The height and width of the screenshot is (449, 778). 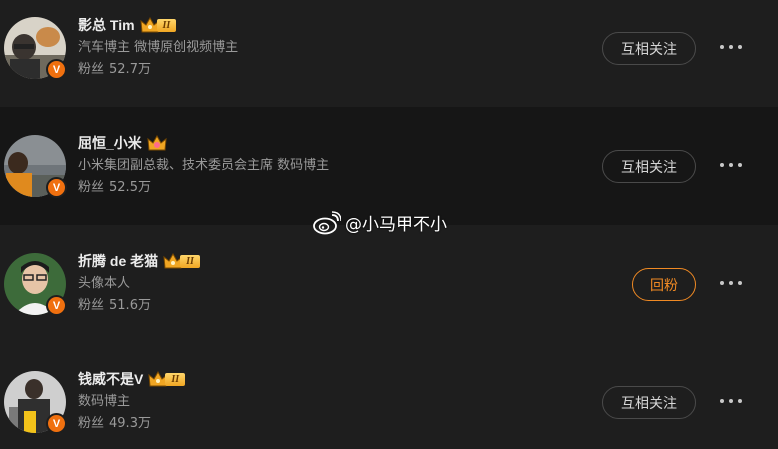 I want to click on watermark: @小马甲不小, so click(x=380, y=222).